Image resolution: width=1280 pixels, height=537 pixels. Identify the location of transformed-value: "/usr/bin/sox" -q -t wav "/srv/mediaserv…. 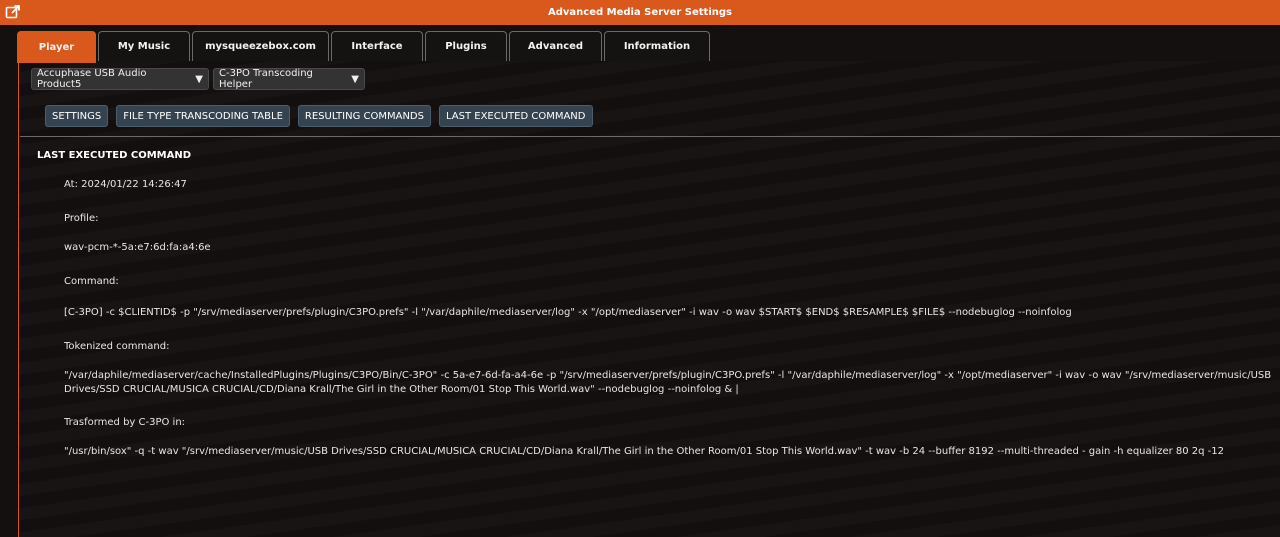
(644, 451).